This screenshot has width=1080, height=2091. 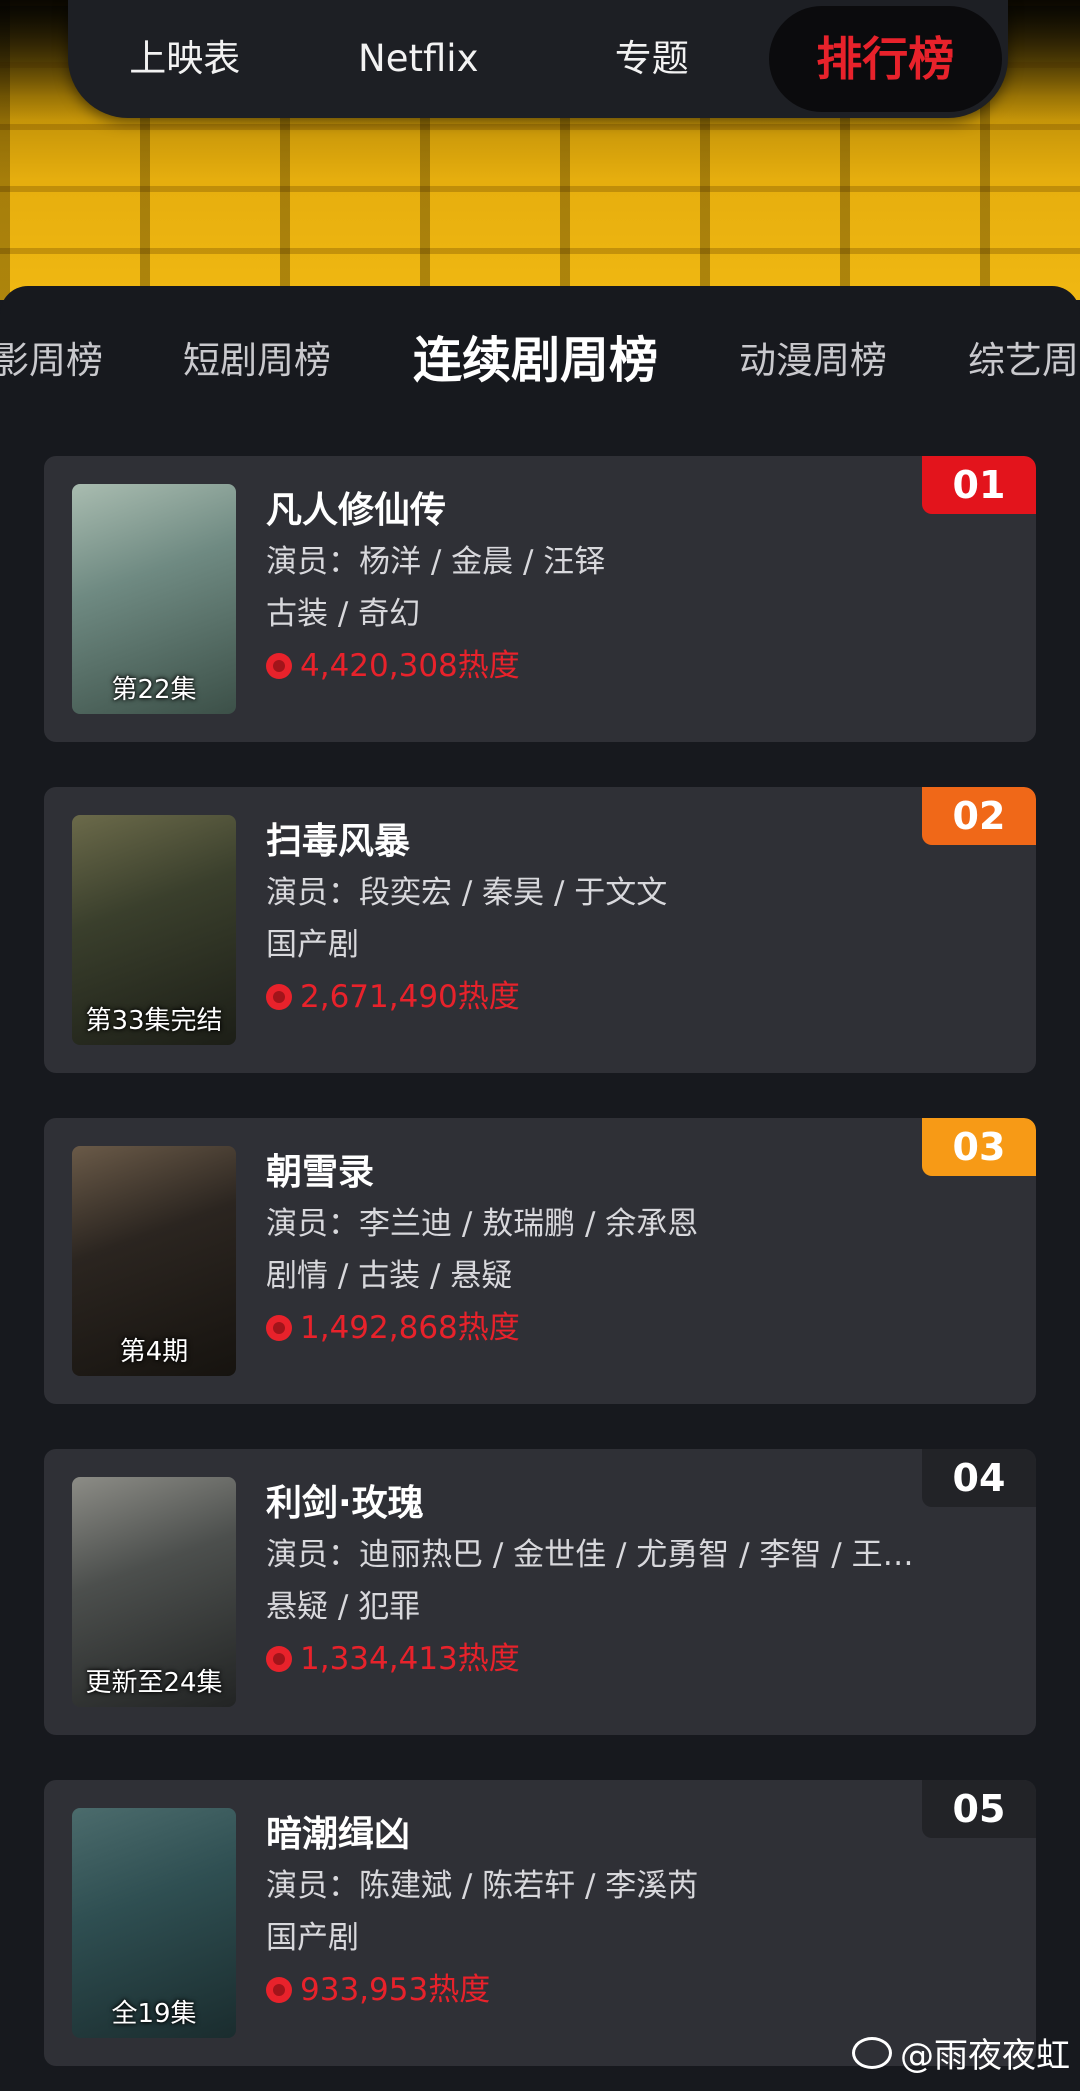 I want to click on ranking-tabs: 影周榜 短剧周榜 连续剧周榜 动漫周榜 综艺周, so click(x=540, y=361).